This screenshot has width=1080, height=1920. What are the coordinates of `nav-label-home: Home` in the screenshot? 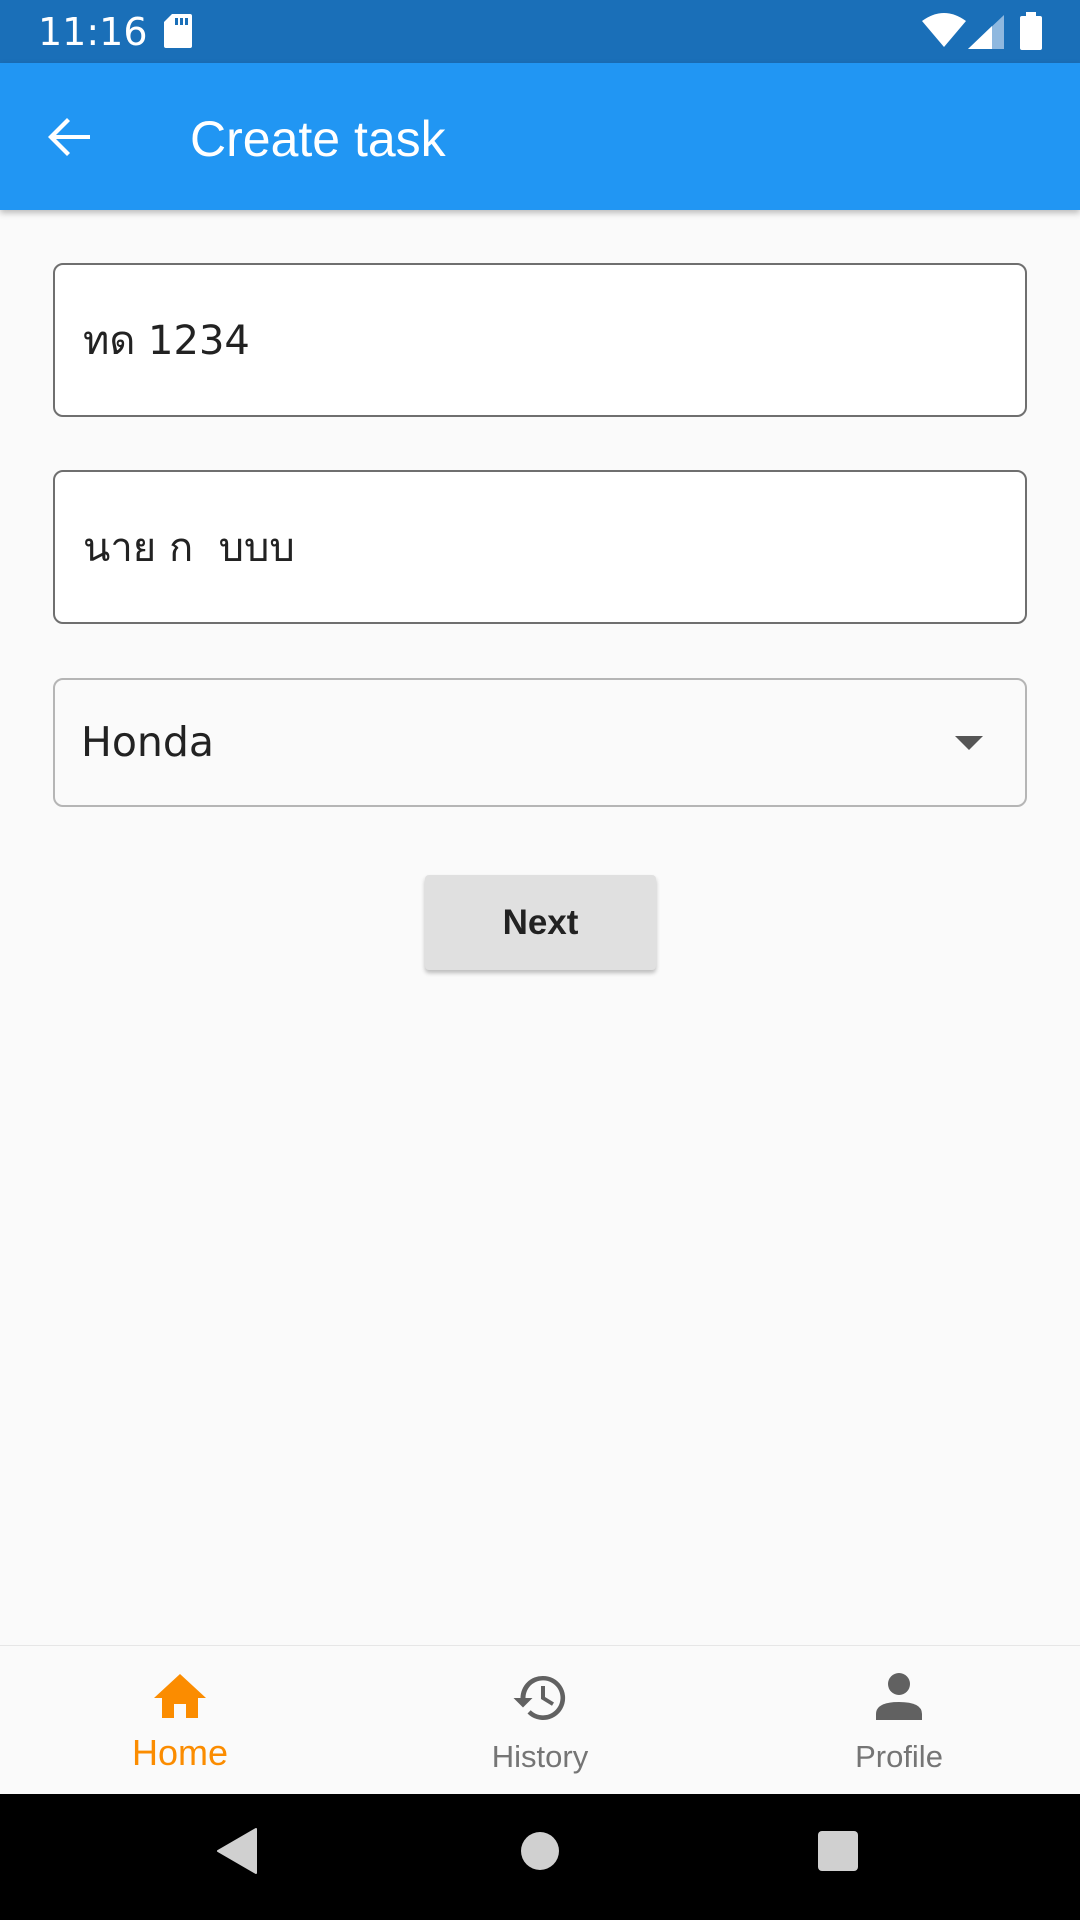 It's located at (180, 1752).